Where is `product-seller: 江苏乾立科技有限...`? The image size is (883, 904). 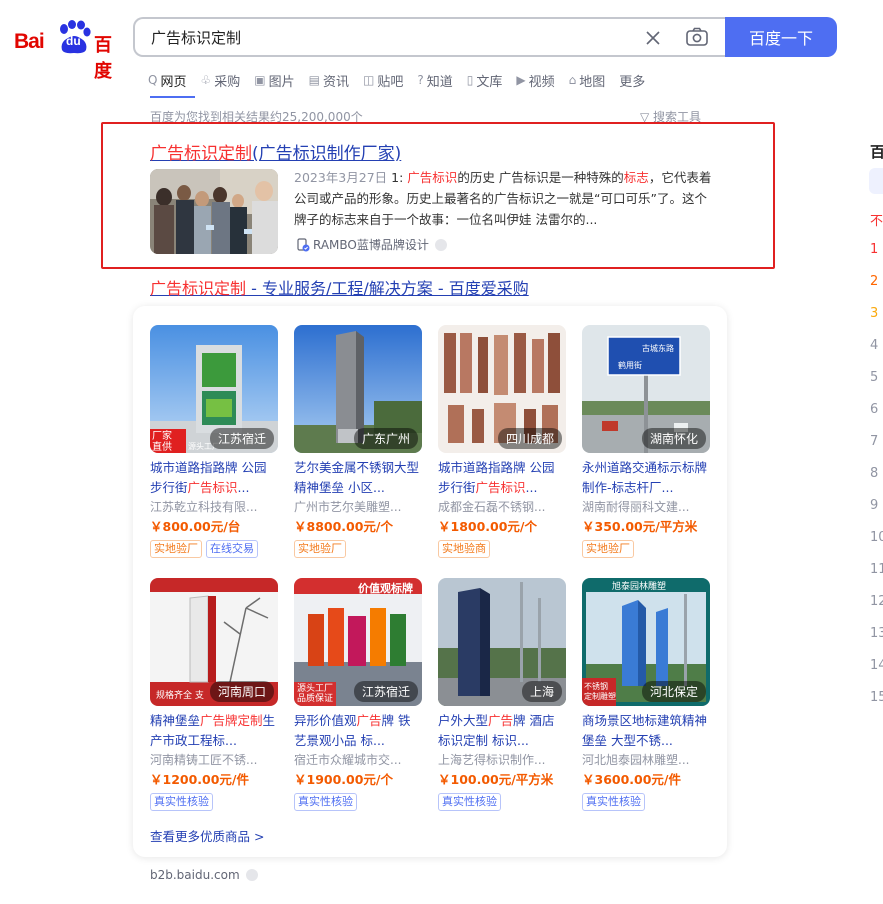 product-seller: 江苏乾立科技有限... is located at coordinates (214, 507).